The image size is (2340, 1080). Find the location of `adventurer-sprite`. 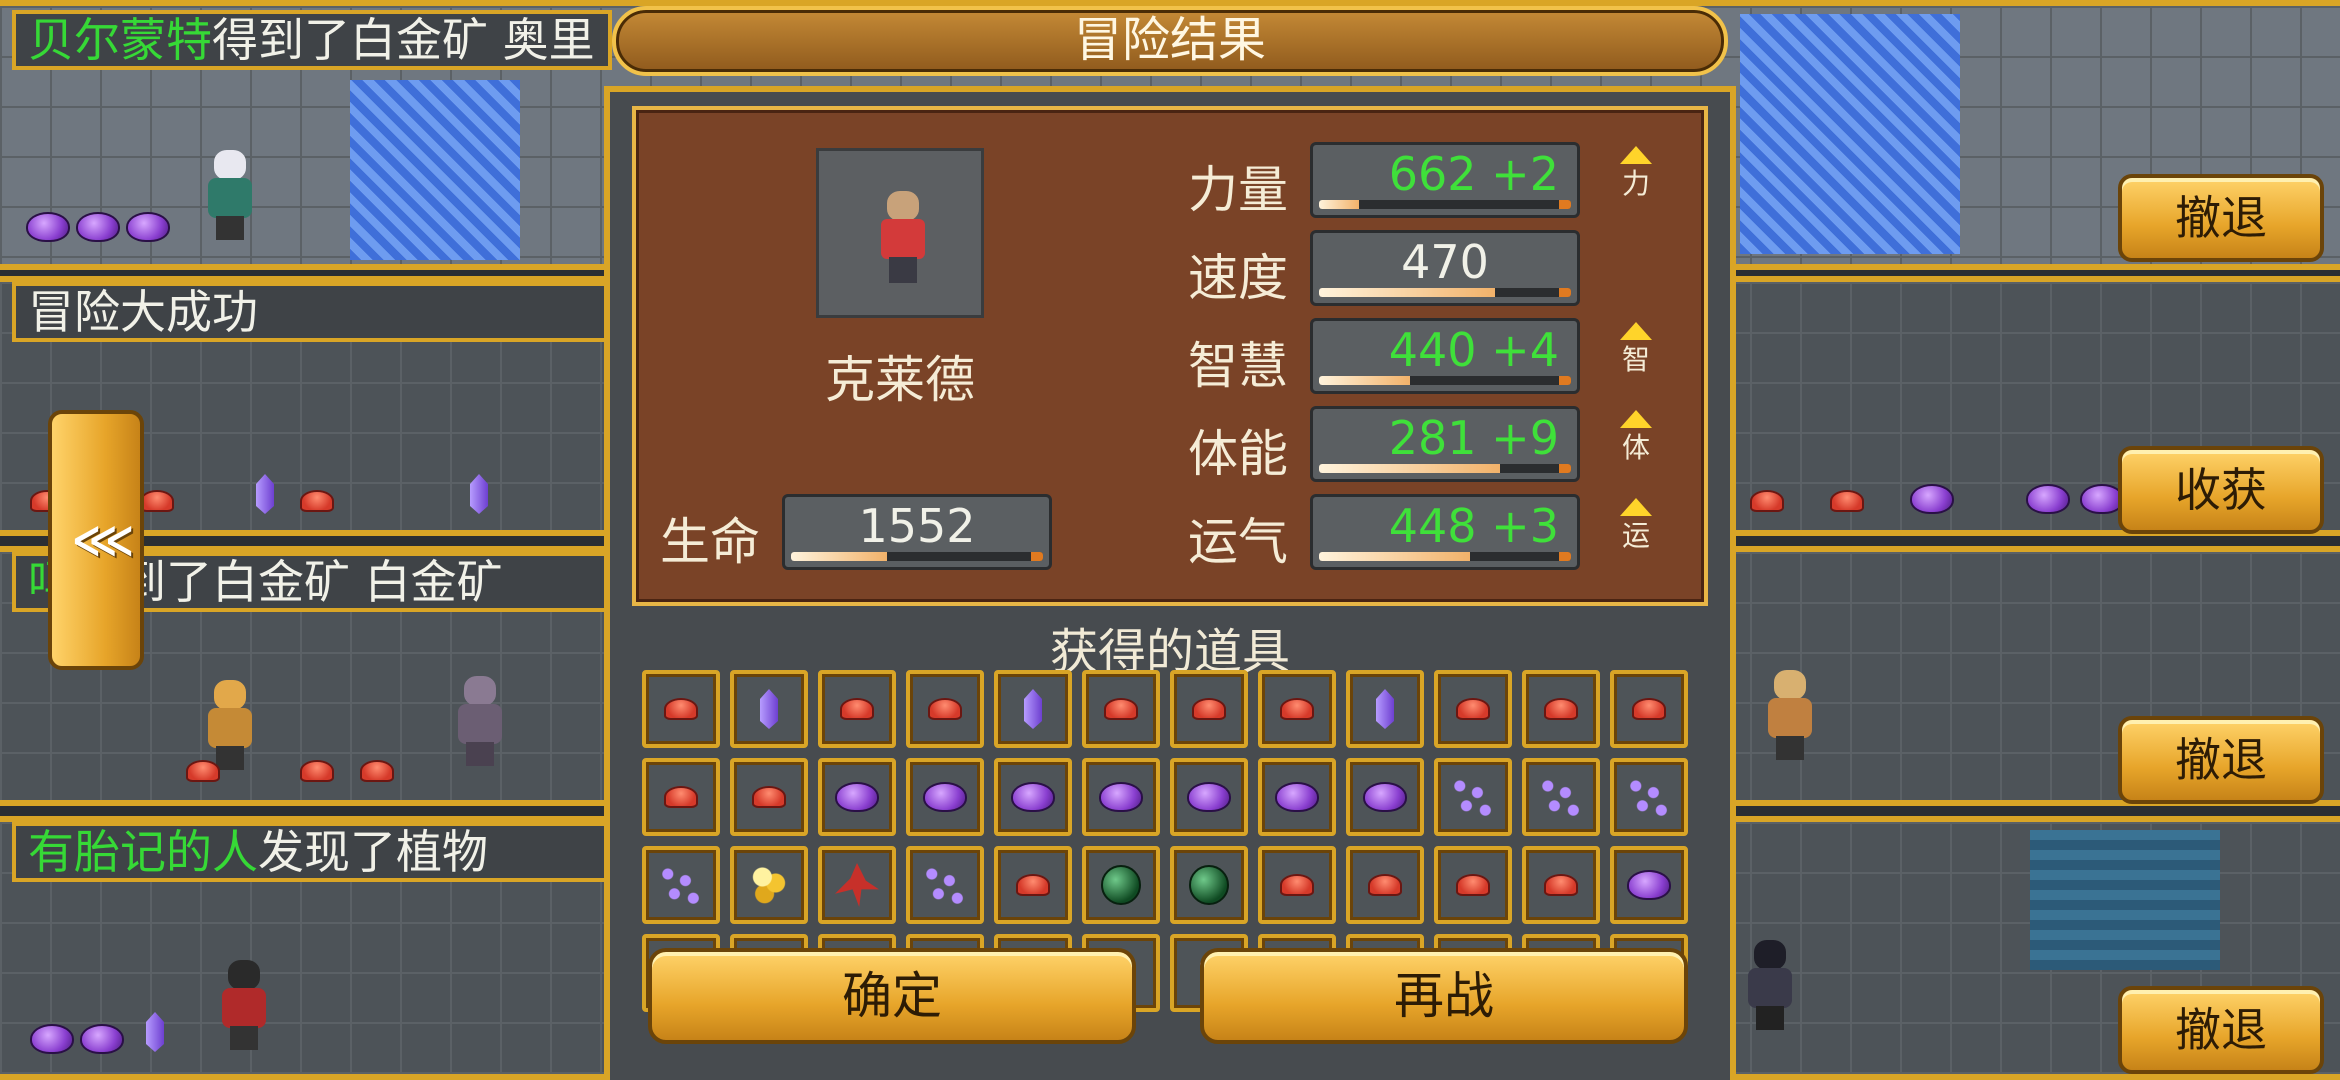

adventurer-sprite is located at coordinates (244, 1005).